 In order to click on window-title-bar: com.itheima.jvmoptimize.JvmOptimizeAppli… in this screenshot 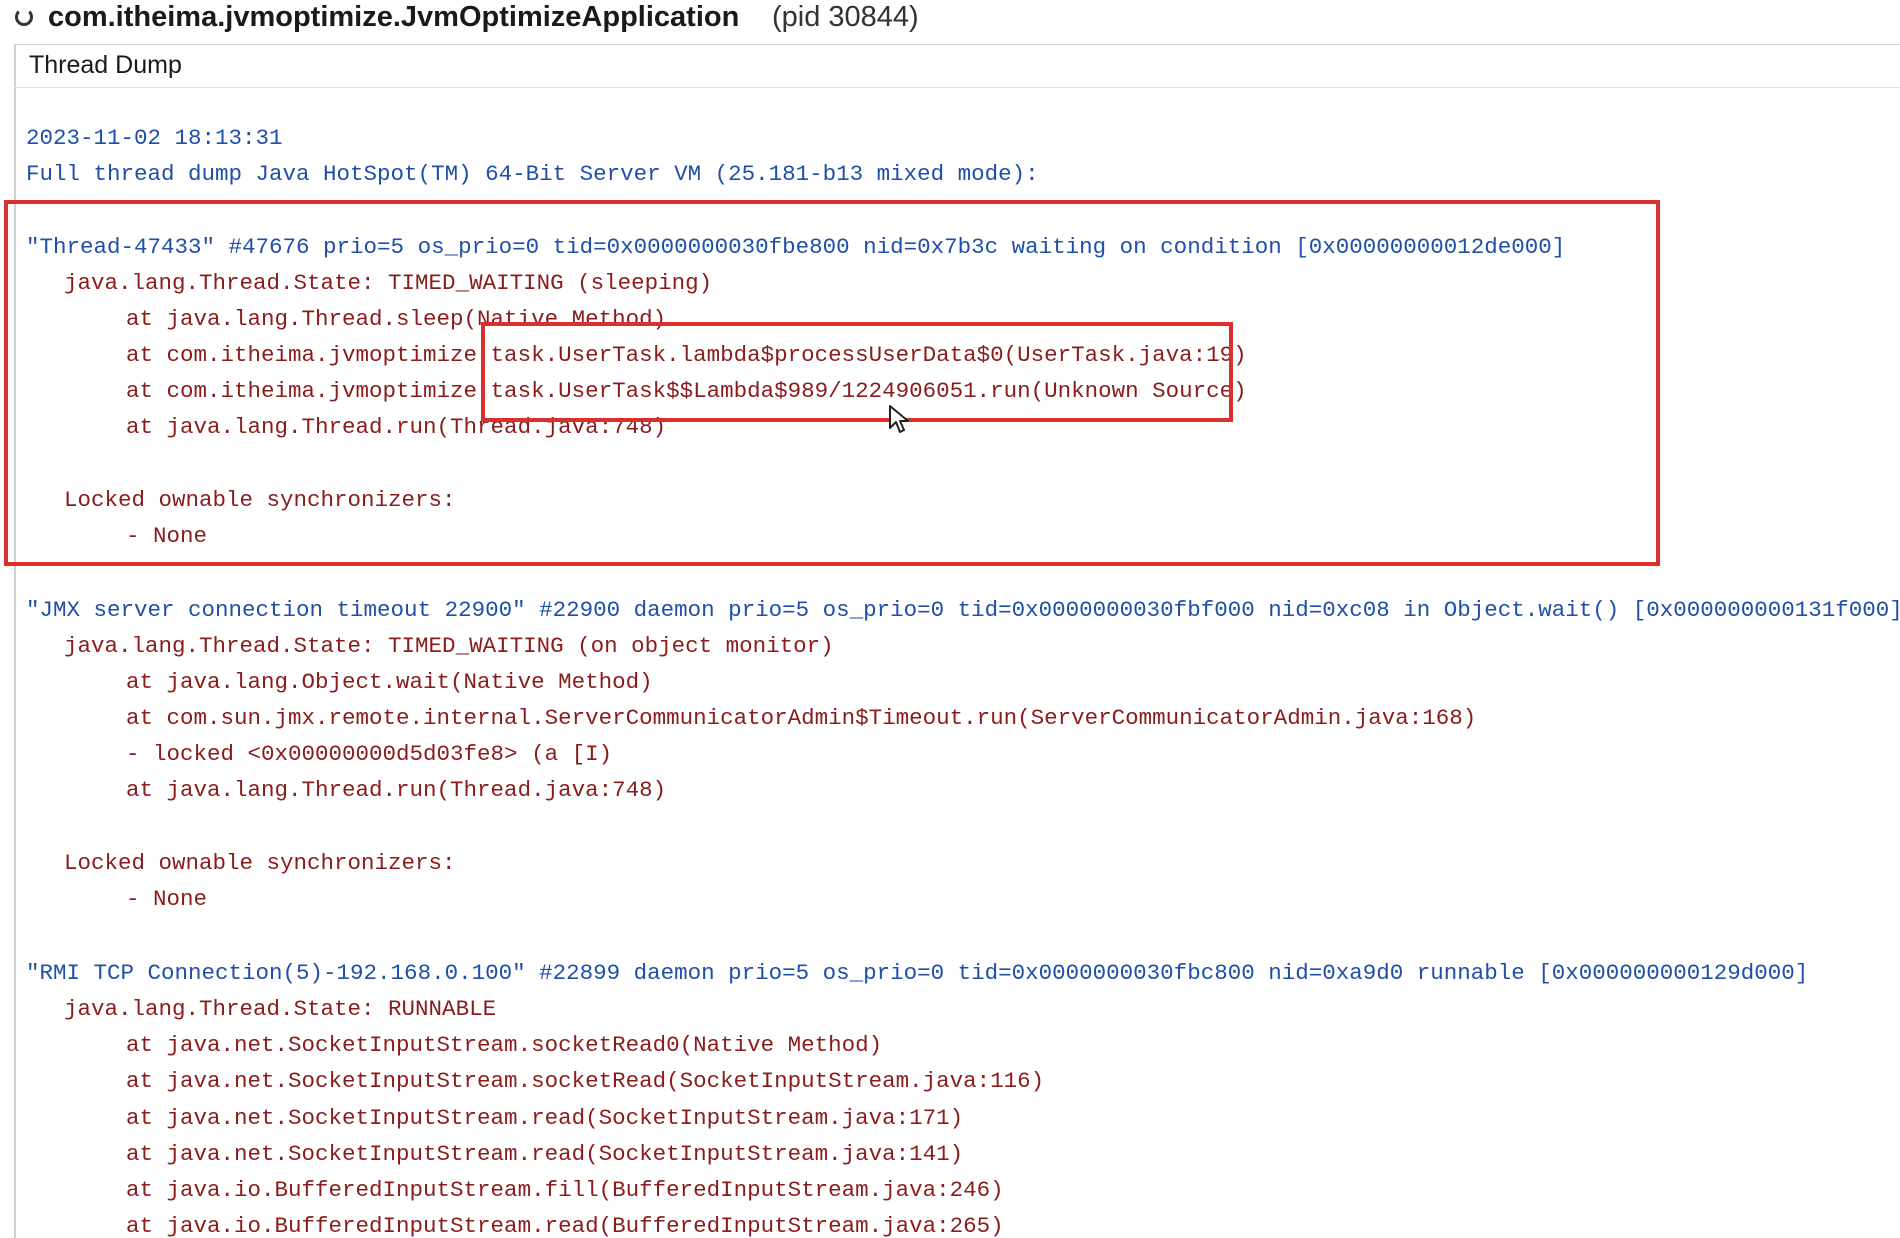, I will do `click(950, 20)`.